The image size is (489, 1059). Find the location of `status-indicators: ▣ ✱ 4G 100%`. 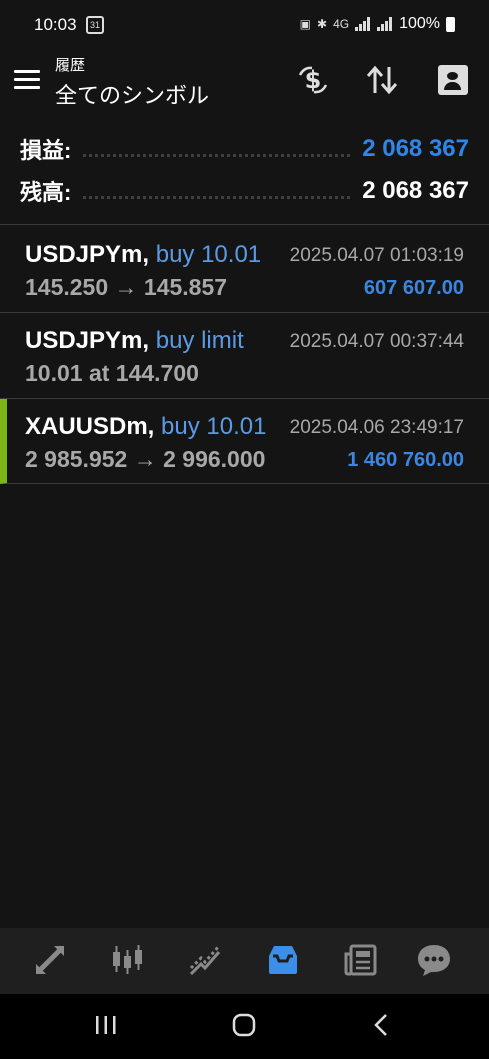

status-indicators: ▣ ✱ 4G 100% is located at coordinates (377, 24).